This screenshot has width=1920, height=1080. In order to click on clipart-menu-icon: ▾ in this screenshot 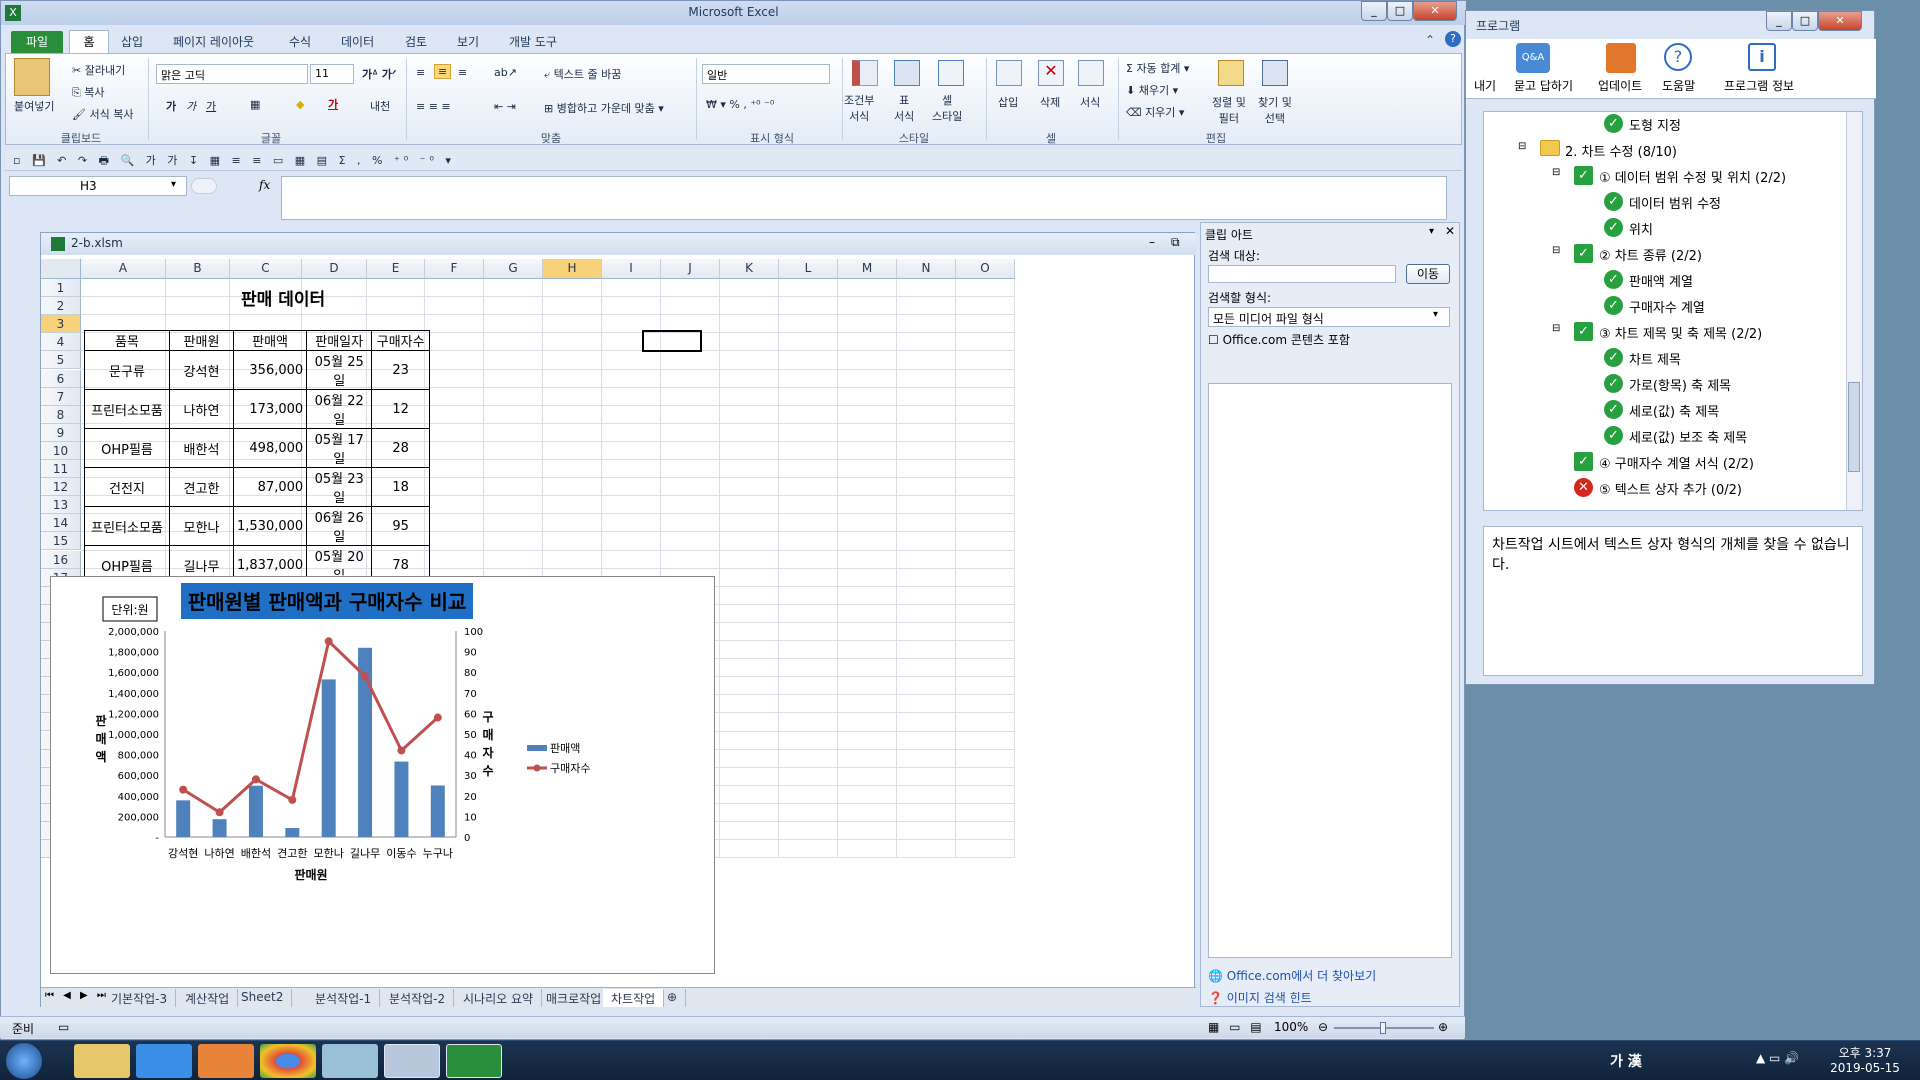, I will do `click(1431, 231)`.